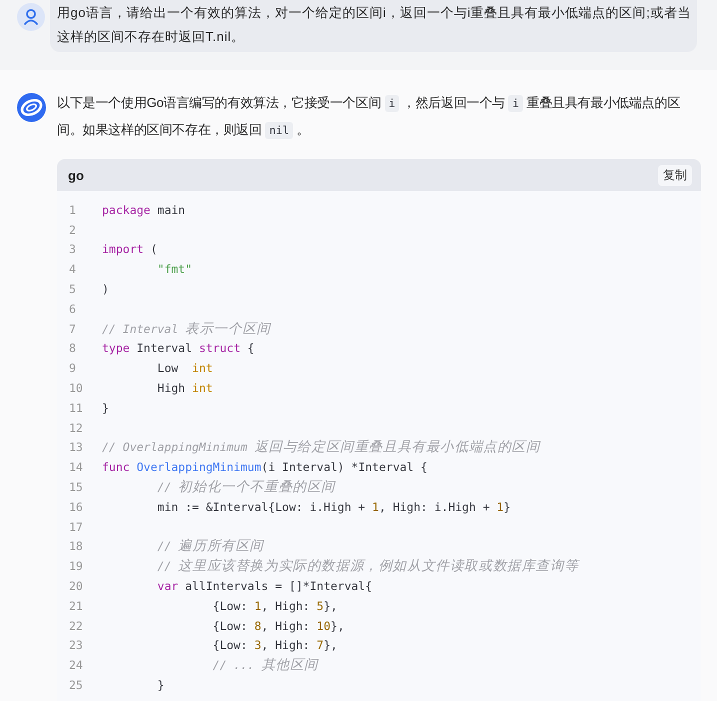 This screenshot has width=717, height=701. Describe the element at coordinates (72, 209) in the screenshot. I see `line-number: 1` at that location.